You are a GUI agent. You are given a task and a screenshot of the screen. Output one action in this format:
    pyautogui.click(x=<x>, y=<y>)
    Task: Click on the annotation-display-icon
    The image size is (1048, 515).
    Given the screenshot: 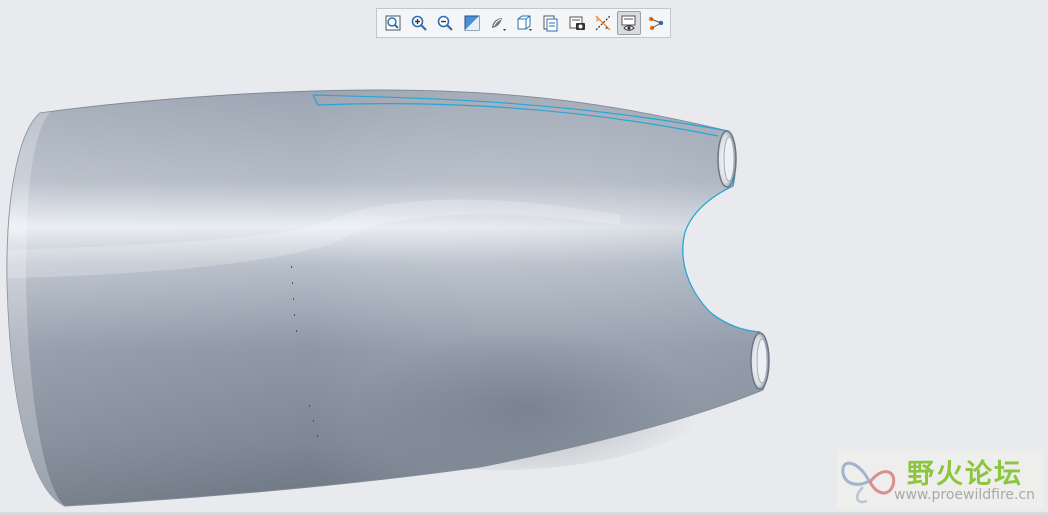 What is the action you would take?
    pyautogui.click(x=628, y=23)
    